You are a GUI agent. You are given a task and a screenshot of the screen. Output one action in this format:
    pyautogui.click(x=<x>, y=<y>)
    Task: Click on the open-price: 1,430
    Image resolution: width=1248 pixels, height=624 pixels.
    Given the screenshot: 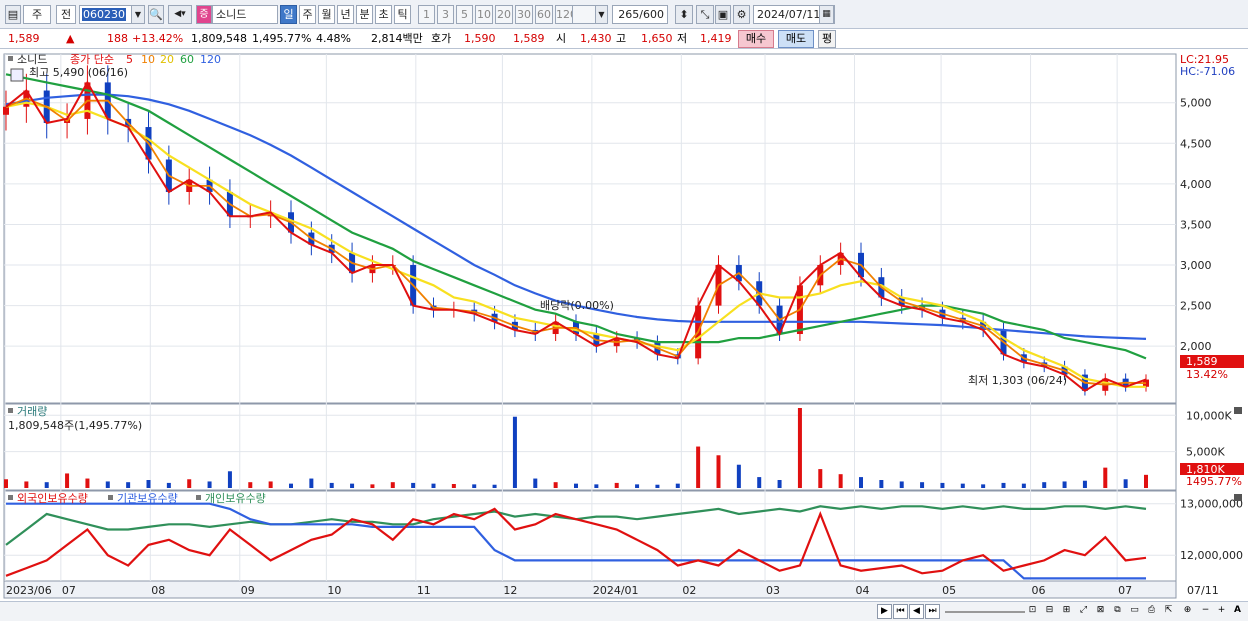 What is the action you would take?
    pyautogui.click(x=596, y=38)
    